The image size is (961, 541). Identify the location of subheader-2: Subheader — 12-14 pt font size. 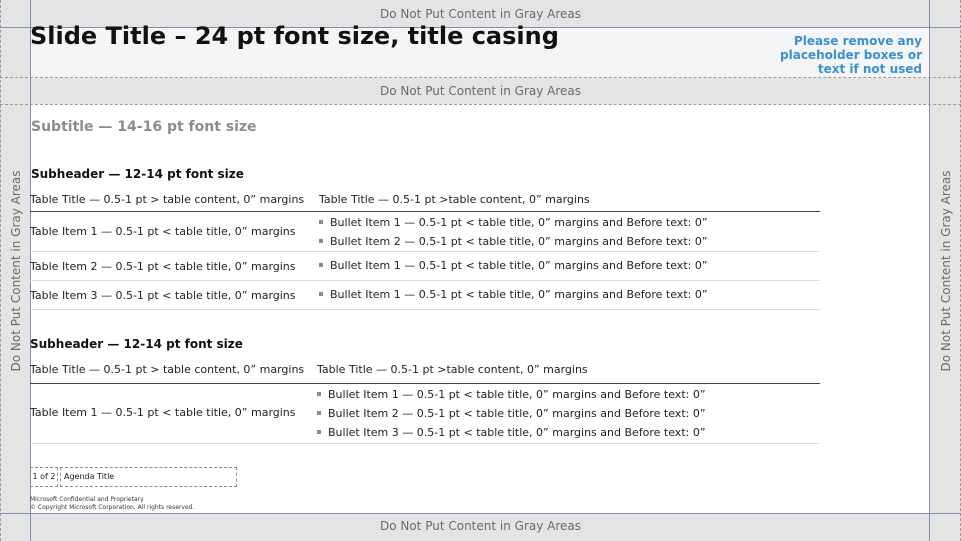
(136, 344).